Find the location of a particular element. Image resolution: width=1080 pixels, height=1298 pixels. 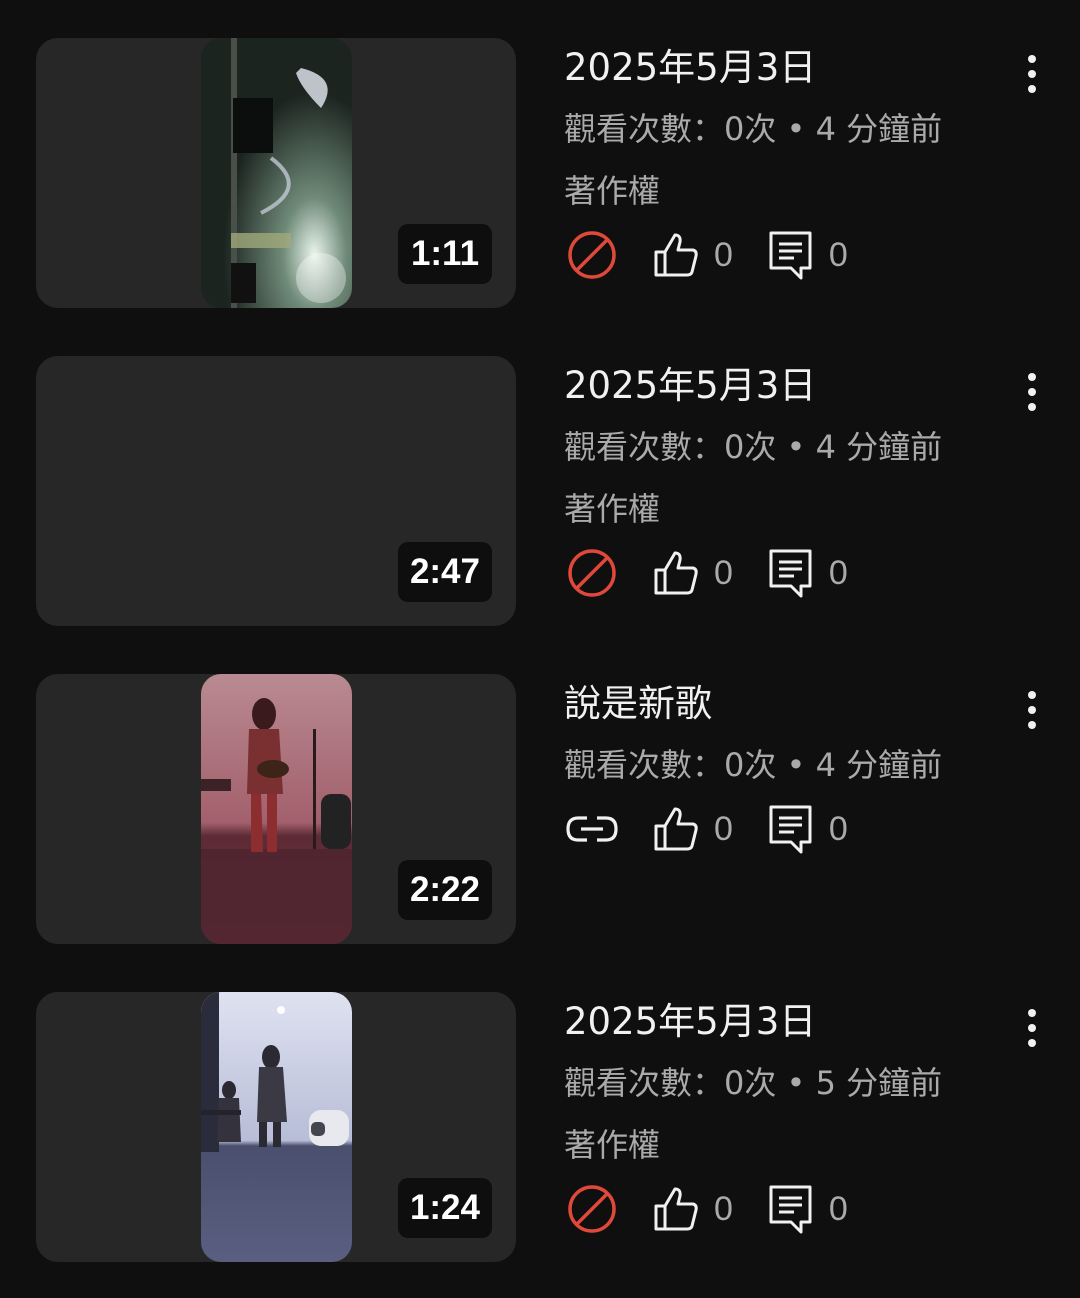

video-thumbnail: 1:11 is located at coordinates (276, 173).